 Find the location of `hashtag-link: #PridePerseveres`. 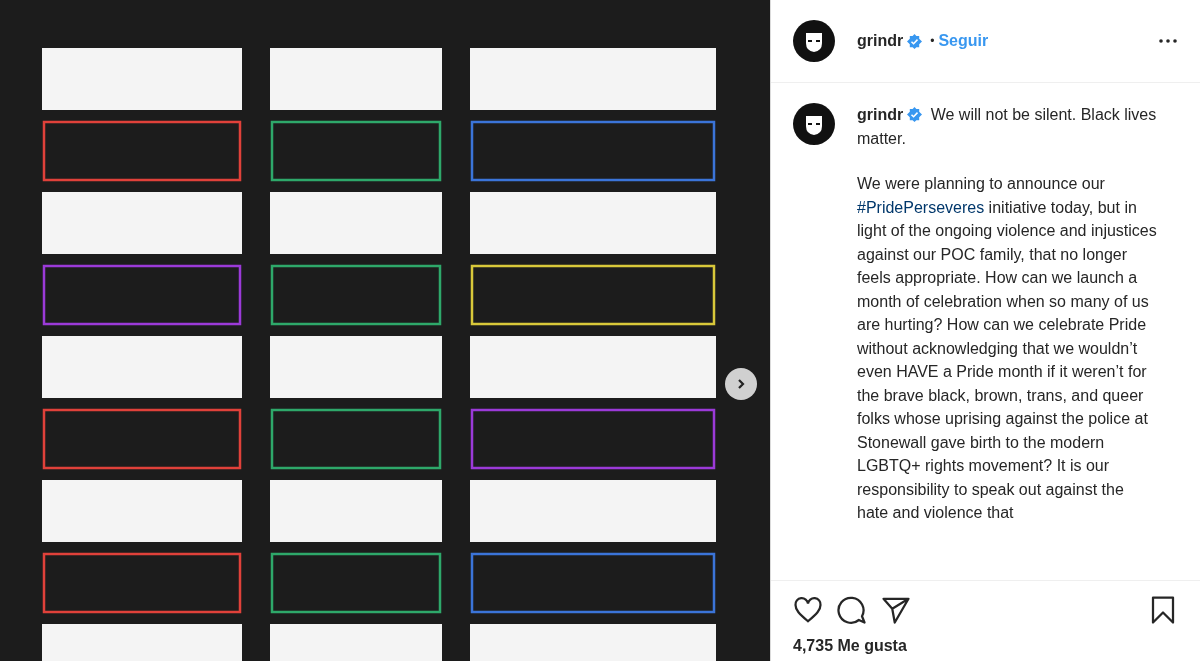

hashtag-link: #PridePerseveres is located at coordinates (921, 207).